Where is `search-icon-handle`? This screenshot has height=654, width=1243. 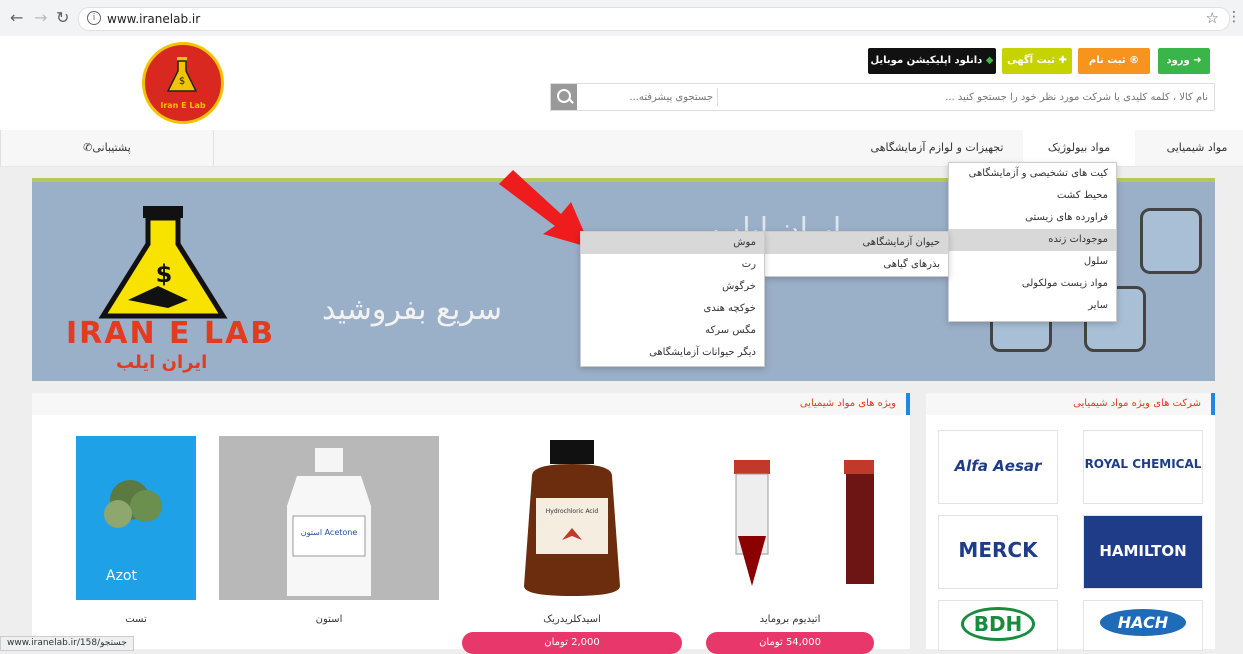 search-icon-handle is located at coordinates (571, 101).